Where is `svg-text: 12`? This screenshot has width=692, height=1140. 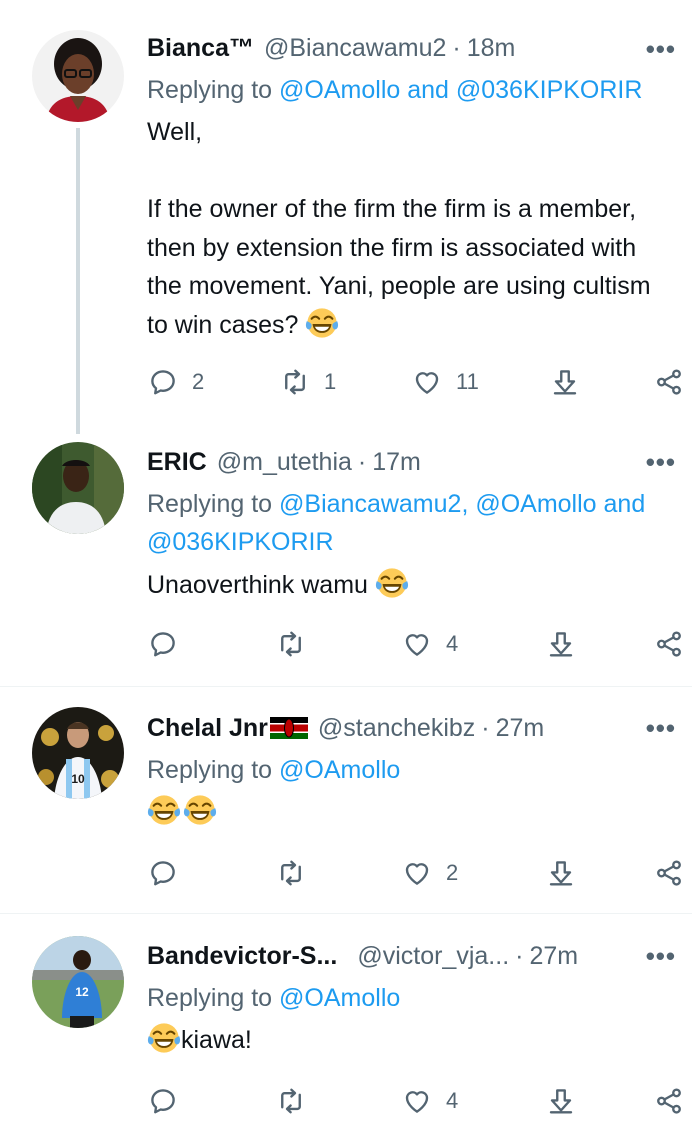 svg-text: 12 is located at coordinates (82, 992).